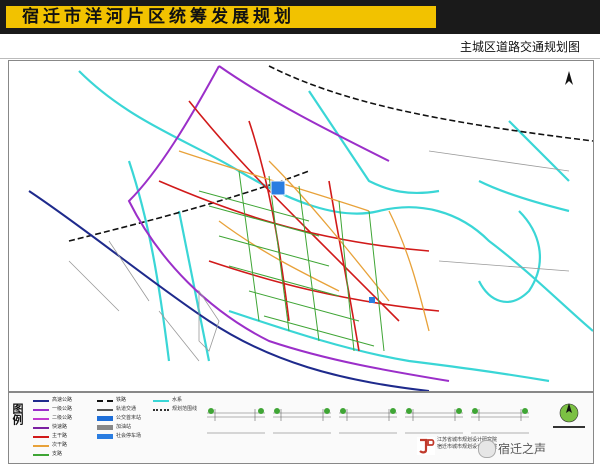 This screenshot has height=472, width=600. I want to click on legend-item: 铁路, so click(128, 400).